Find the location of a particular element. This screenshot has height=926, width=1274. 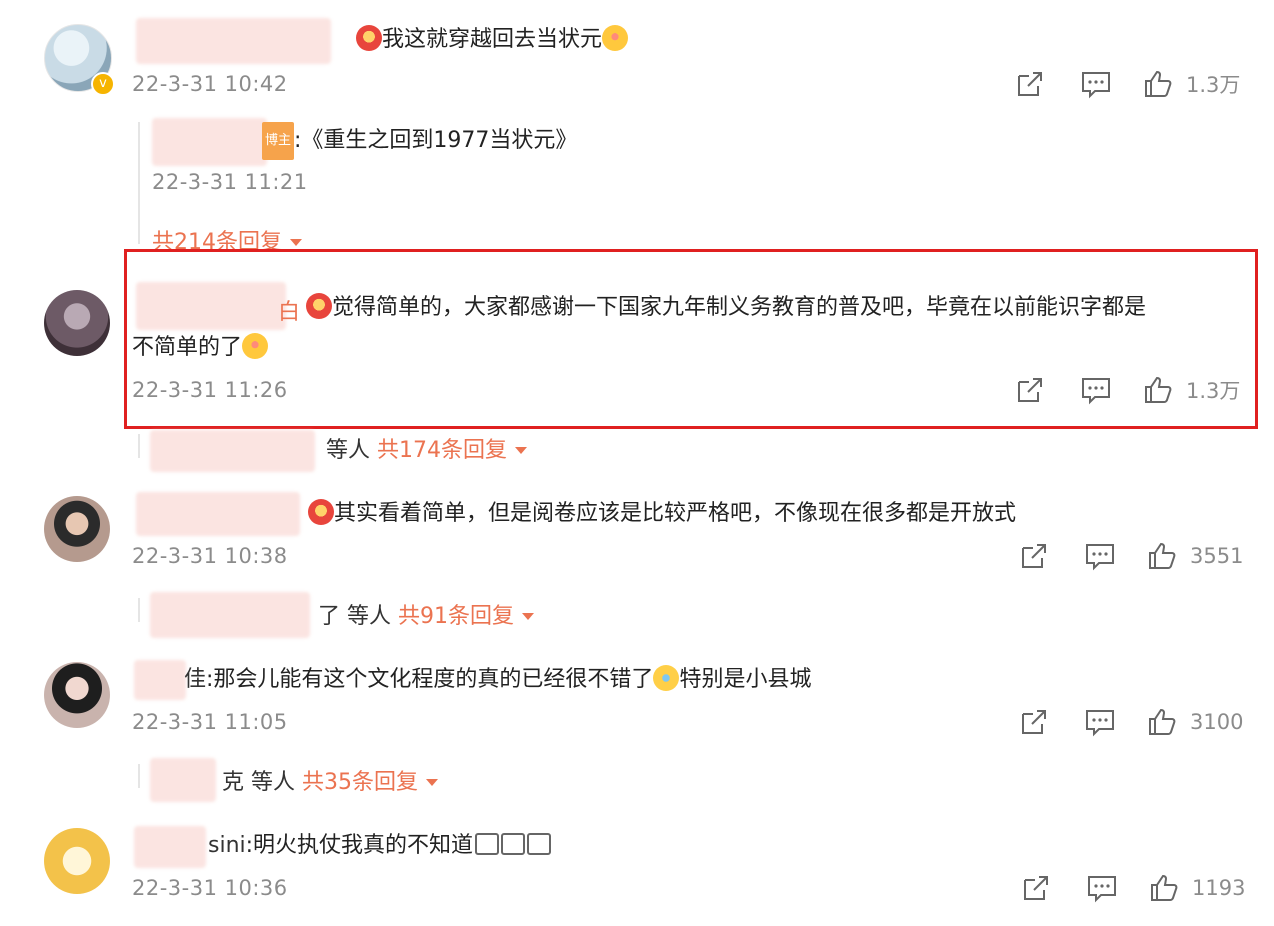

timestamp: 22-3-31 11:05 is located at coordinates (210, 722).